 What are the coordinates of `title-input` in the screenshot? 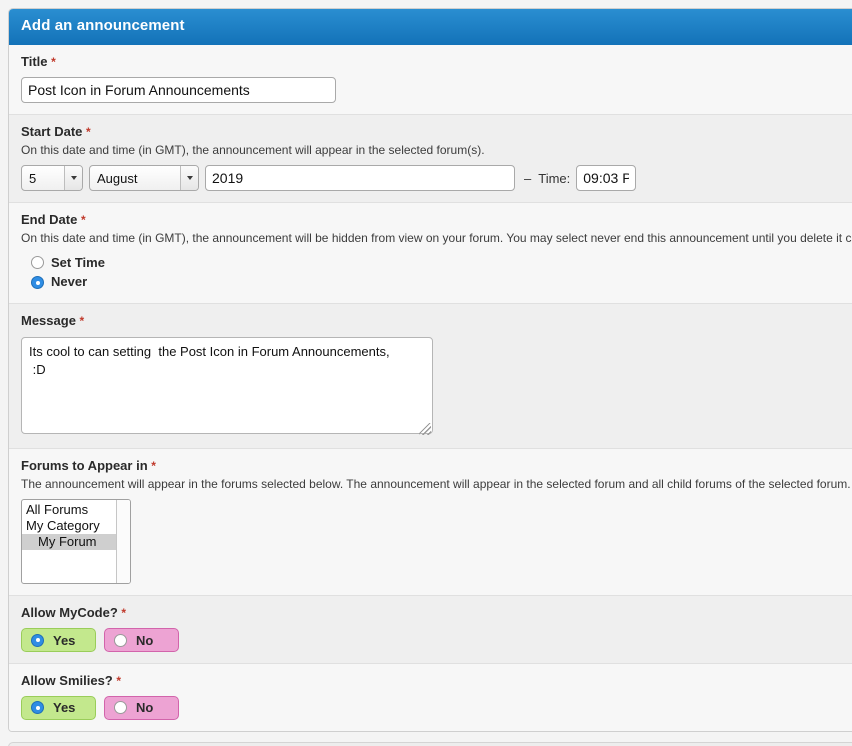 It's located at (178, 90).